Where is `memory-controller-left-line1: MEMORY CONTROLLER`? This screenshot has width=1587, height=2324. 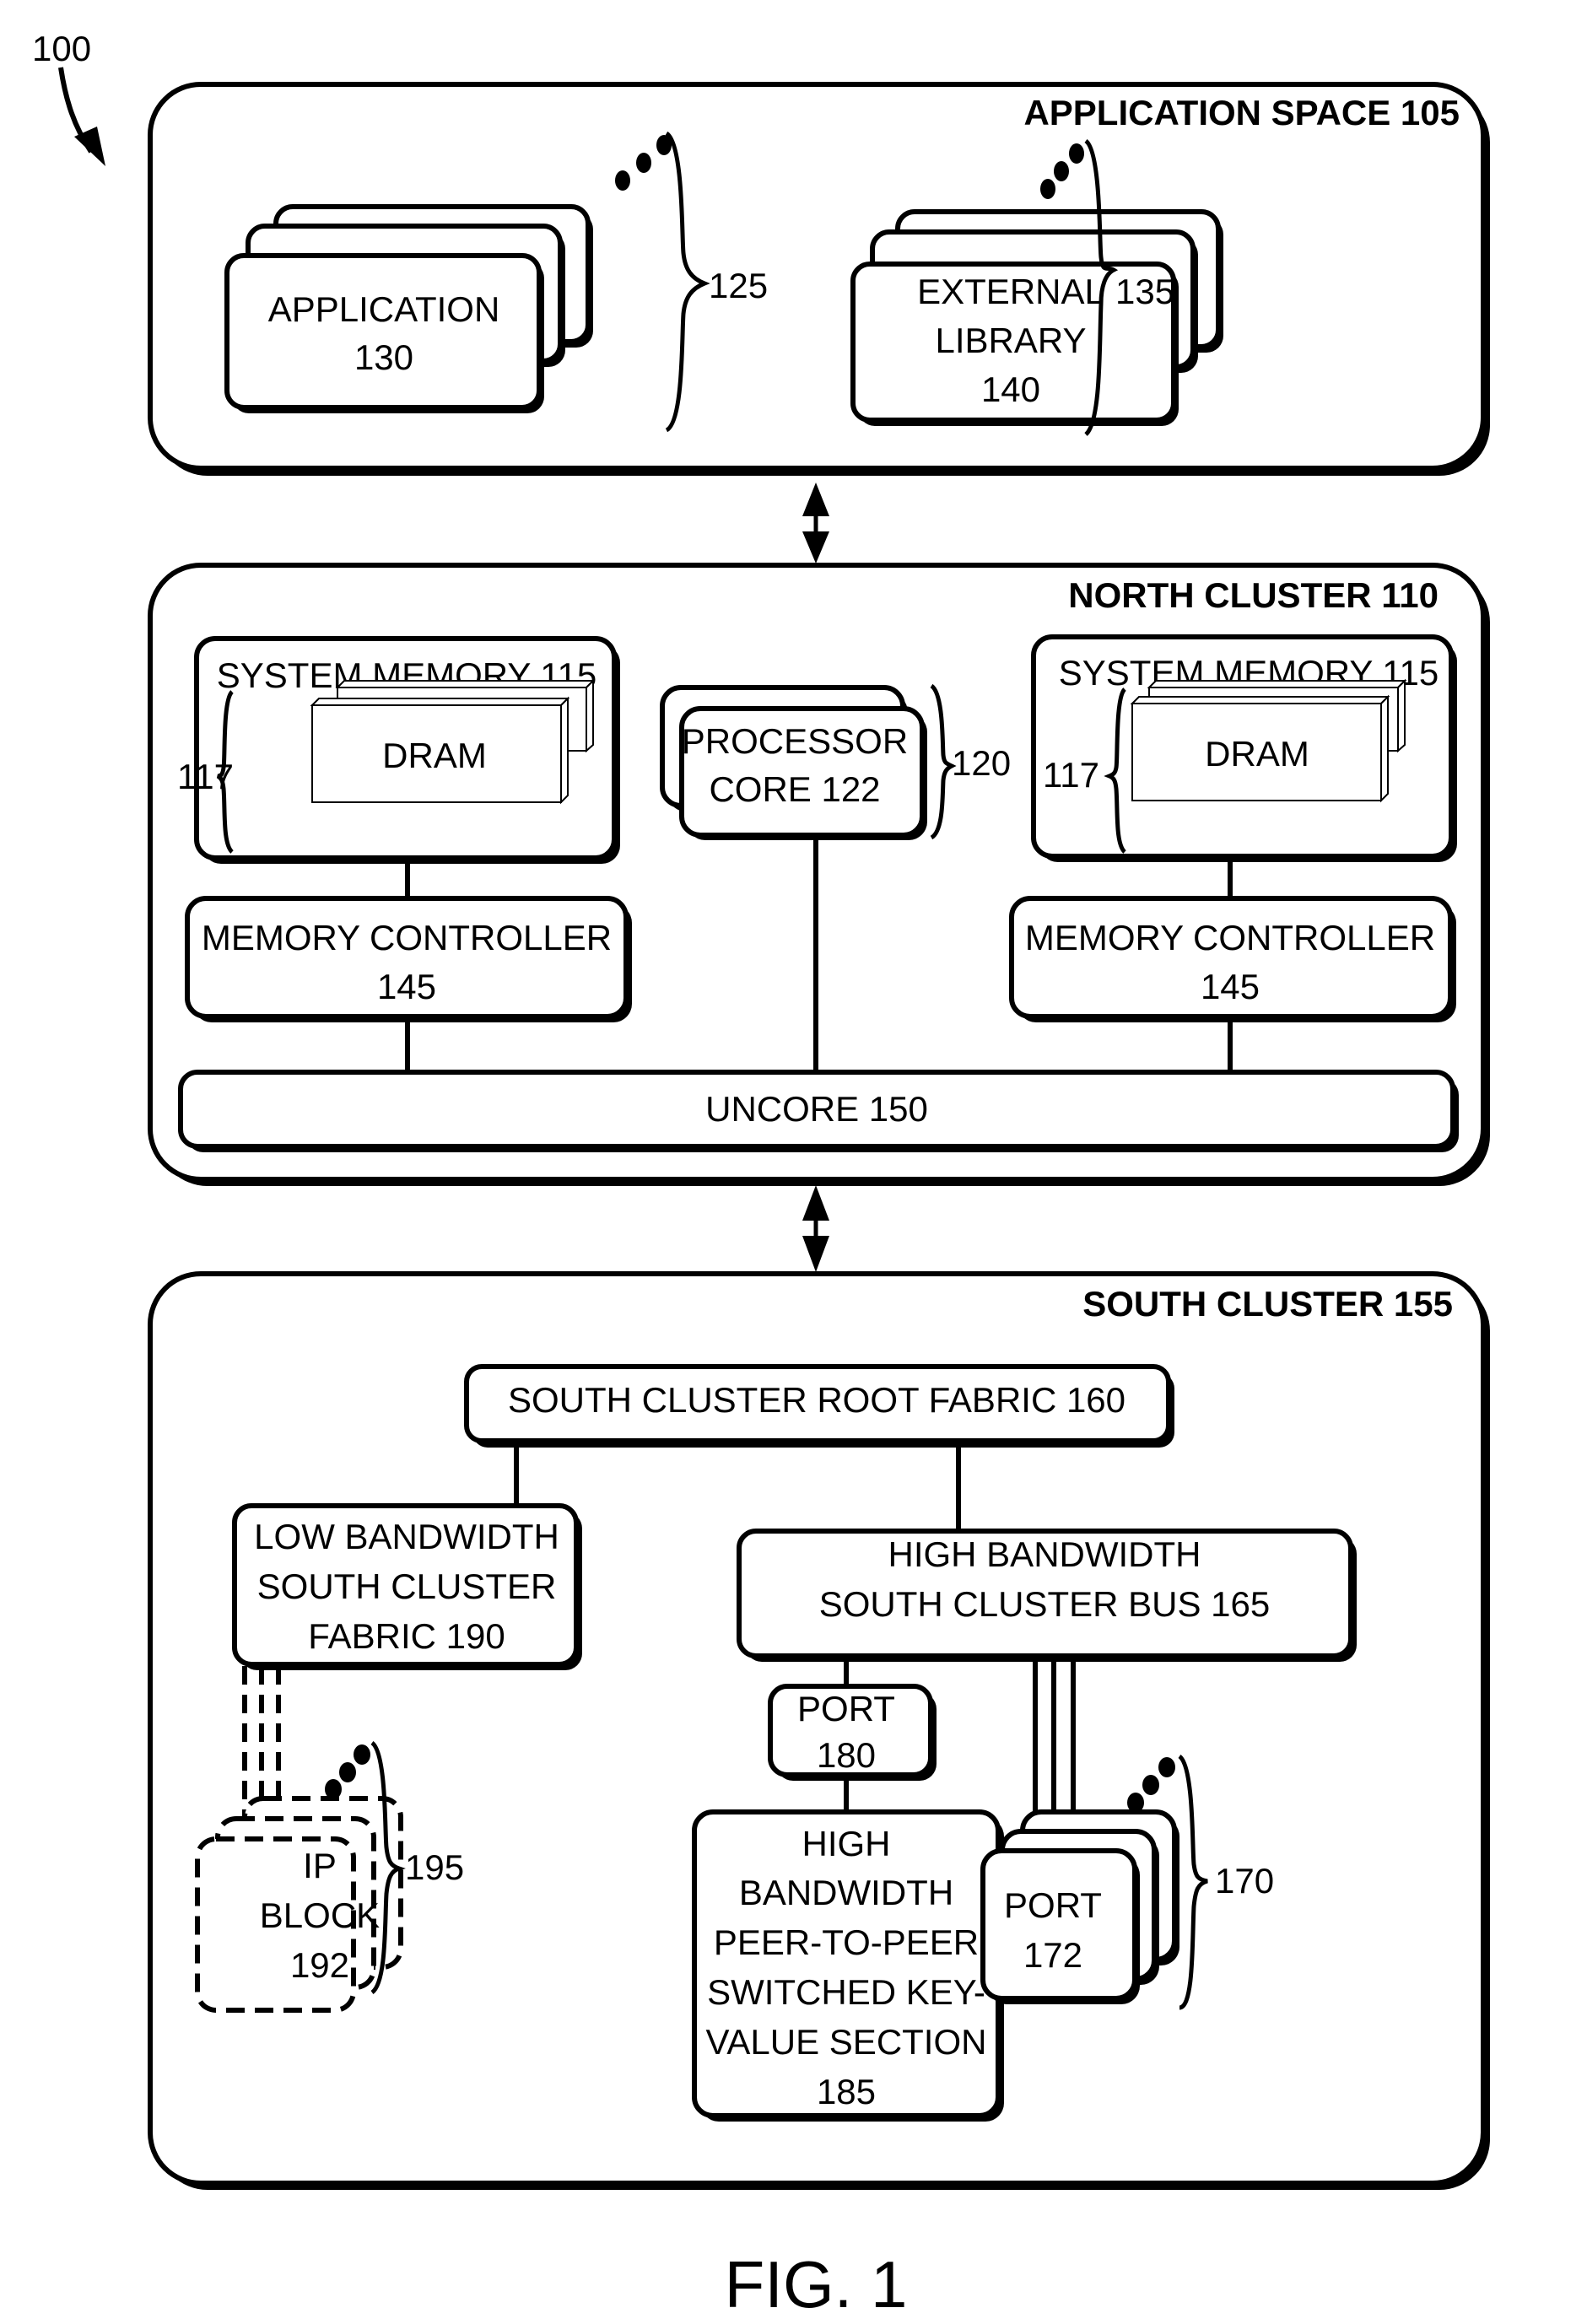 memory-controller-left-line1: MEMORY CONTROLLER is located at coordinates (407, 937).